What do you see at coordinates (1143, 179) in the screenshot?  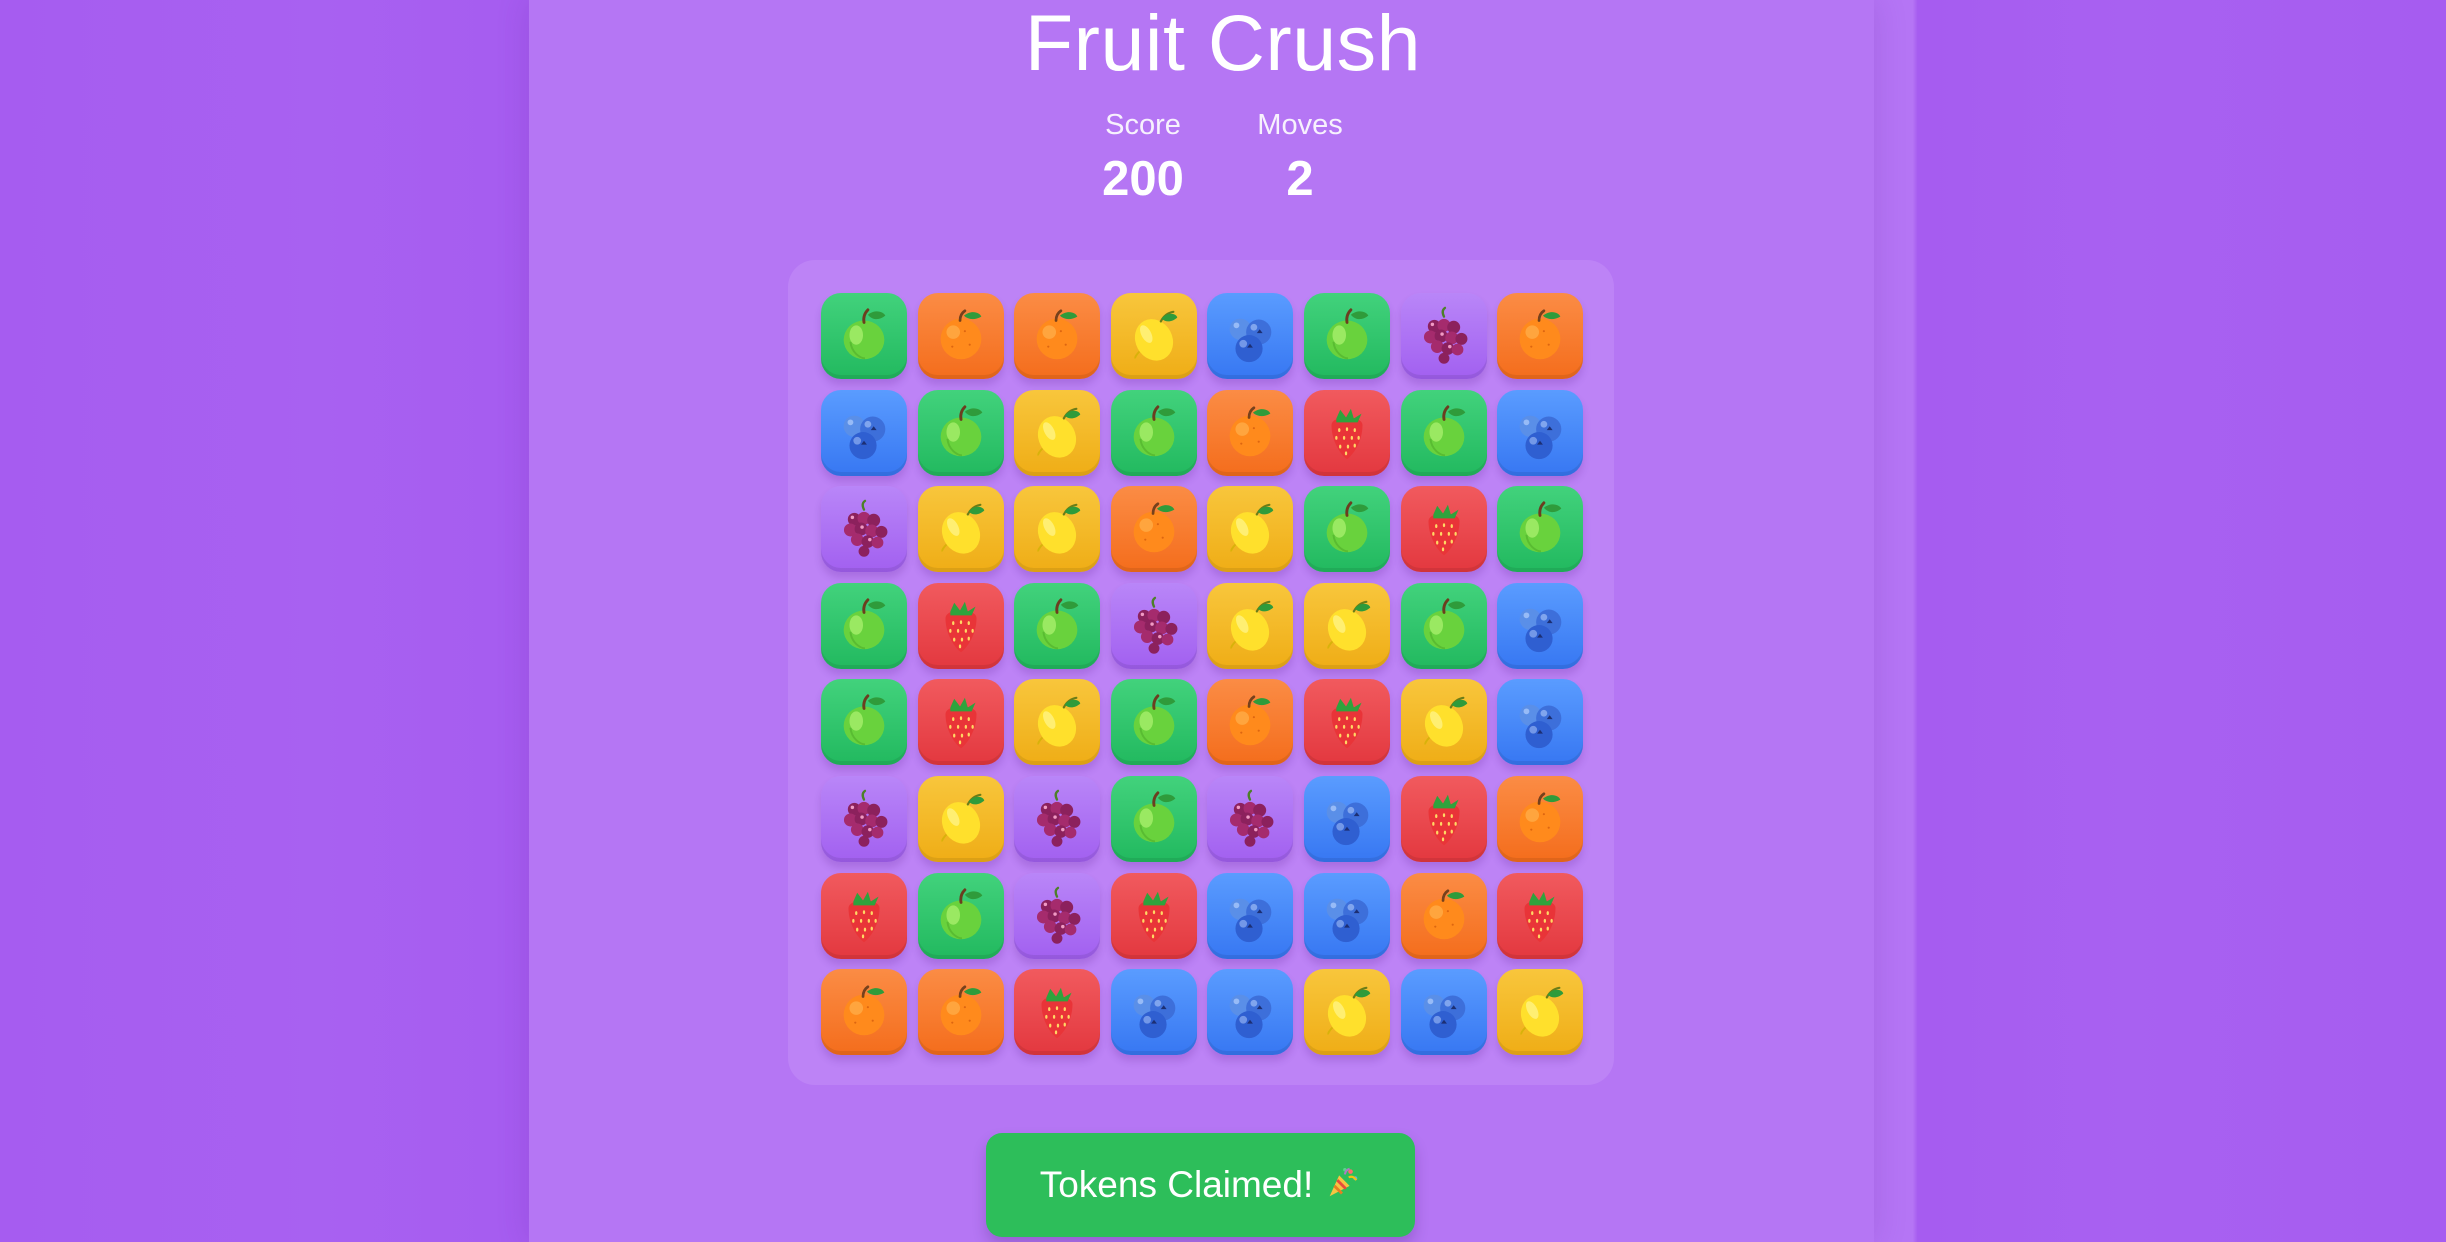 I see `score-value: 200` at bounding box center [1143, 179].